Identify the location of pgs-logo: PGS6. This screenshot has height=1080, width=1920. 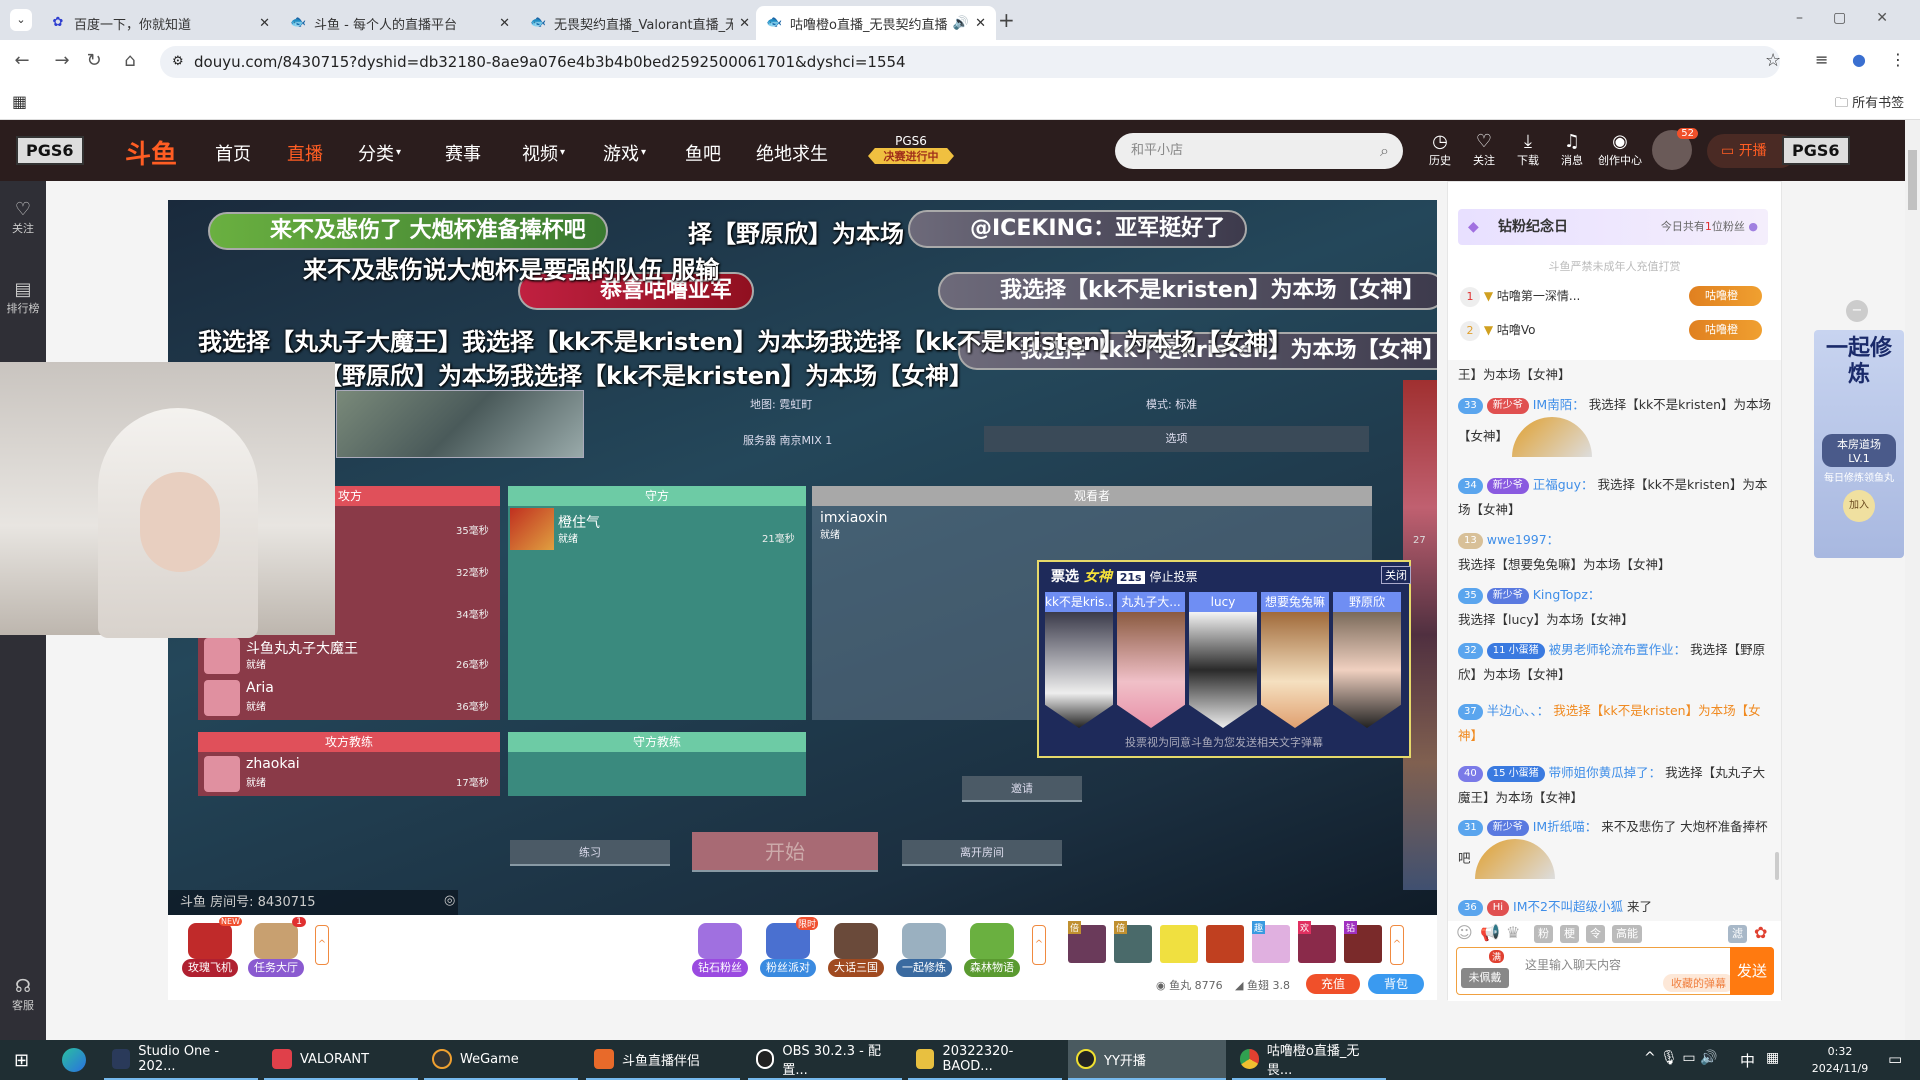
(50, 150).